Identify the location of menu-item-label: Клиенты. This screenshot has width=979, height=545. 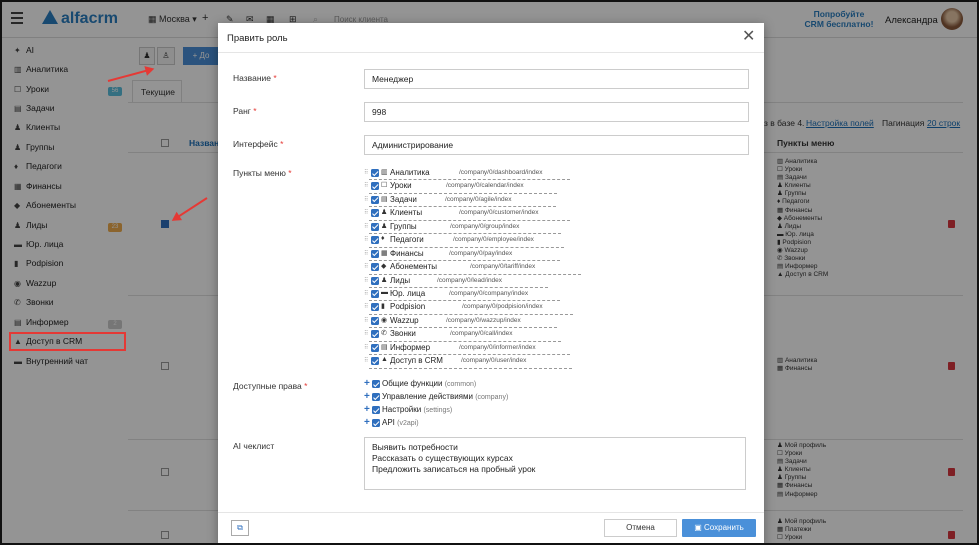
(406, 213).